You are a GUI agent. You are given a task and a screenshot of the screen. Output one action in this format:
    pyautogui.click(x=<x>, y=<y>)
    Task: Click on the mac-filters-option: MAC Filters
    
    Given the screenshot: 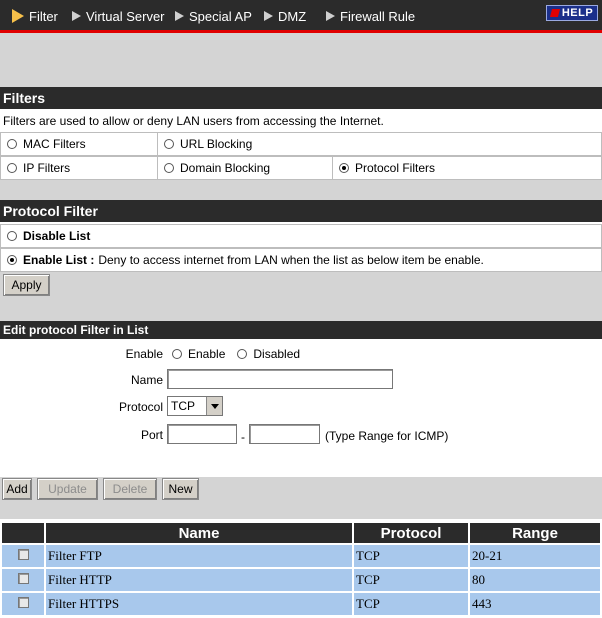 What is the action you would take?
    pyautogui.click(x=79, y=144)
    